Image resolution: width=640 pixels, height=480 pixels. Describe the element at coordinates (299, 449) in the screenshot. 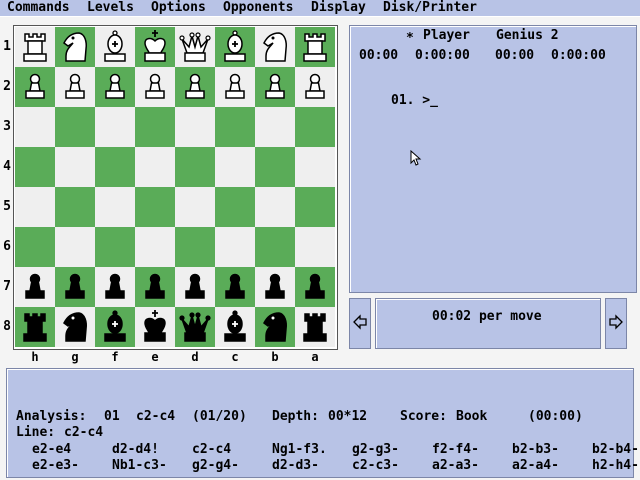

I see `candidate-move: Ng1-f3.` at that location.